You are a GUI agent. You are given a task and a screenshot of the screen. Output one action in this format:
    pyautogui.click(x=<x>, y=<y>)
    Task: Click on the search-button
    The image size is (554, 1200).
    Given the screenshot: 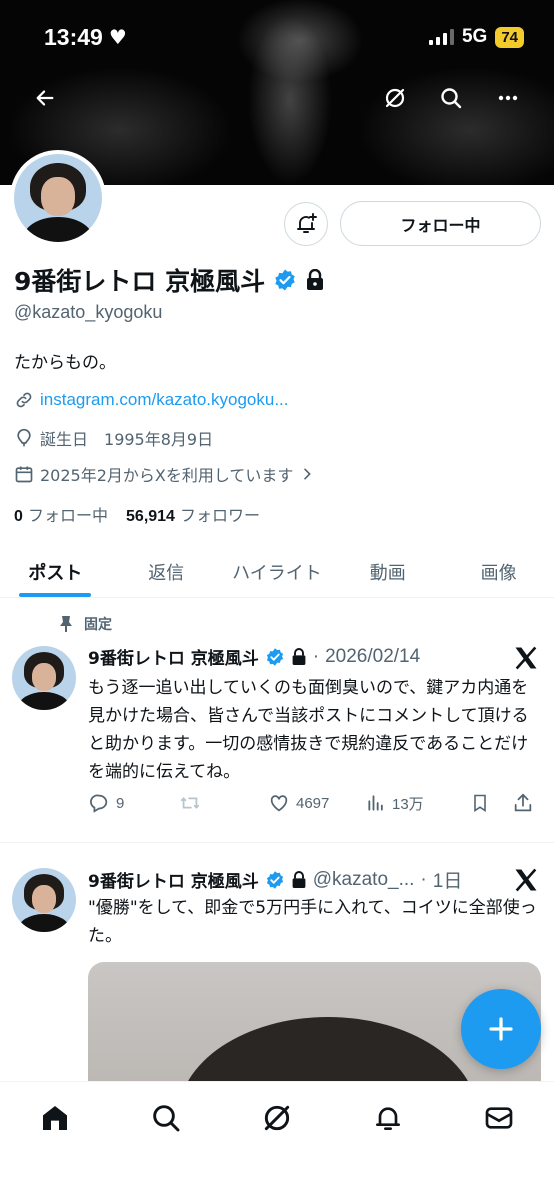 What is the action you would take?
    pyautogui.click(x=451, y=98)
    